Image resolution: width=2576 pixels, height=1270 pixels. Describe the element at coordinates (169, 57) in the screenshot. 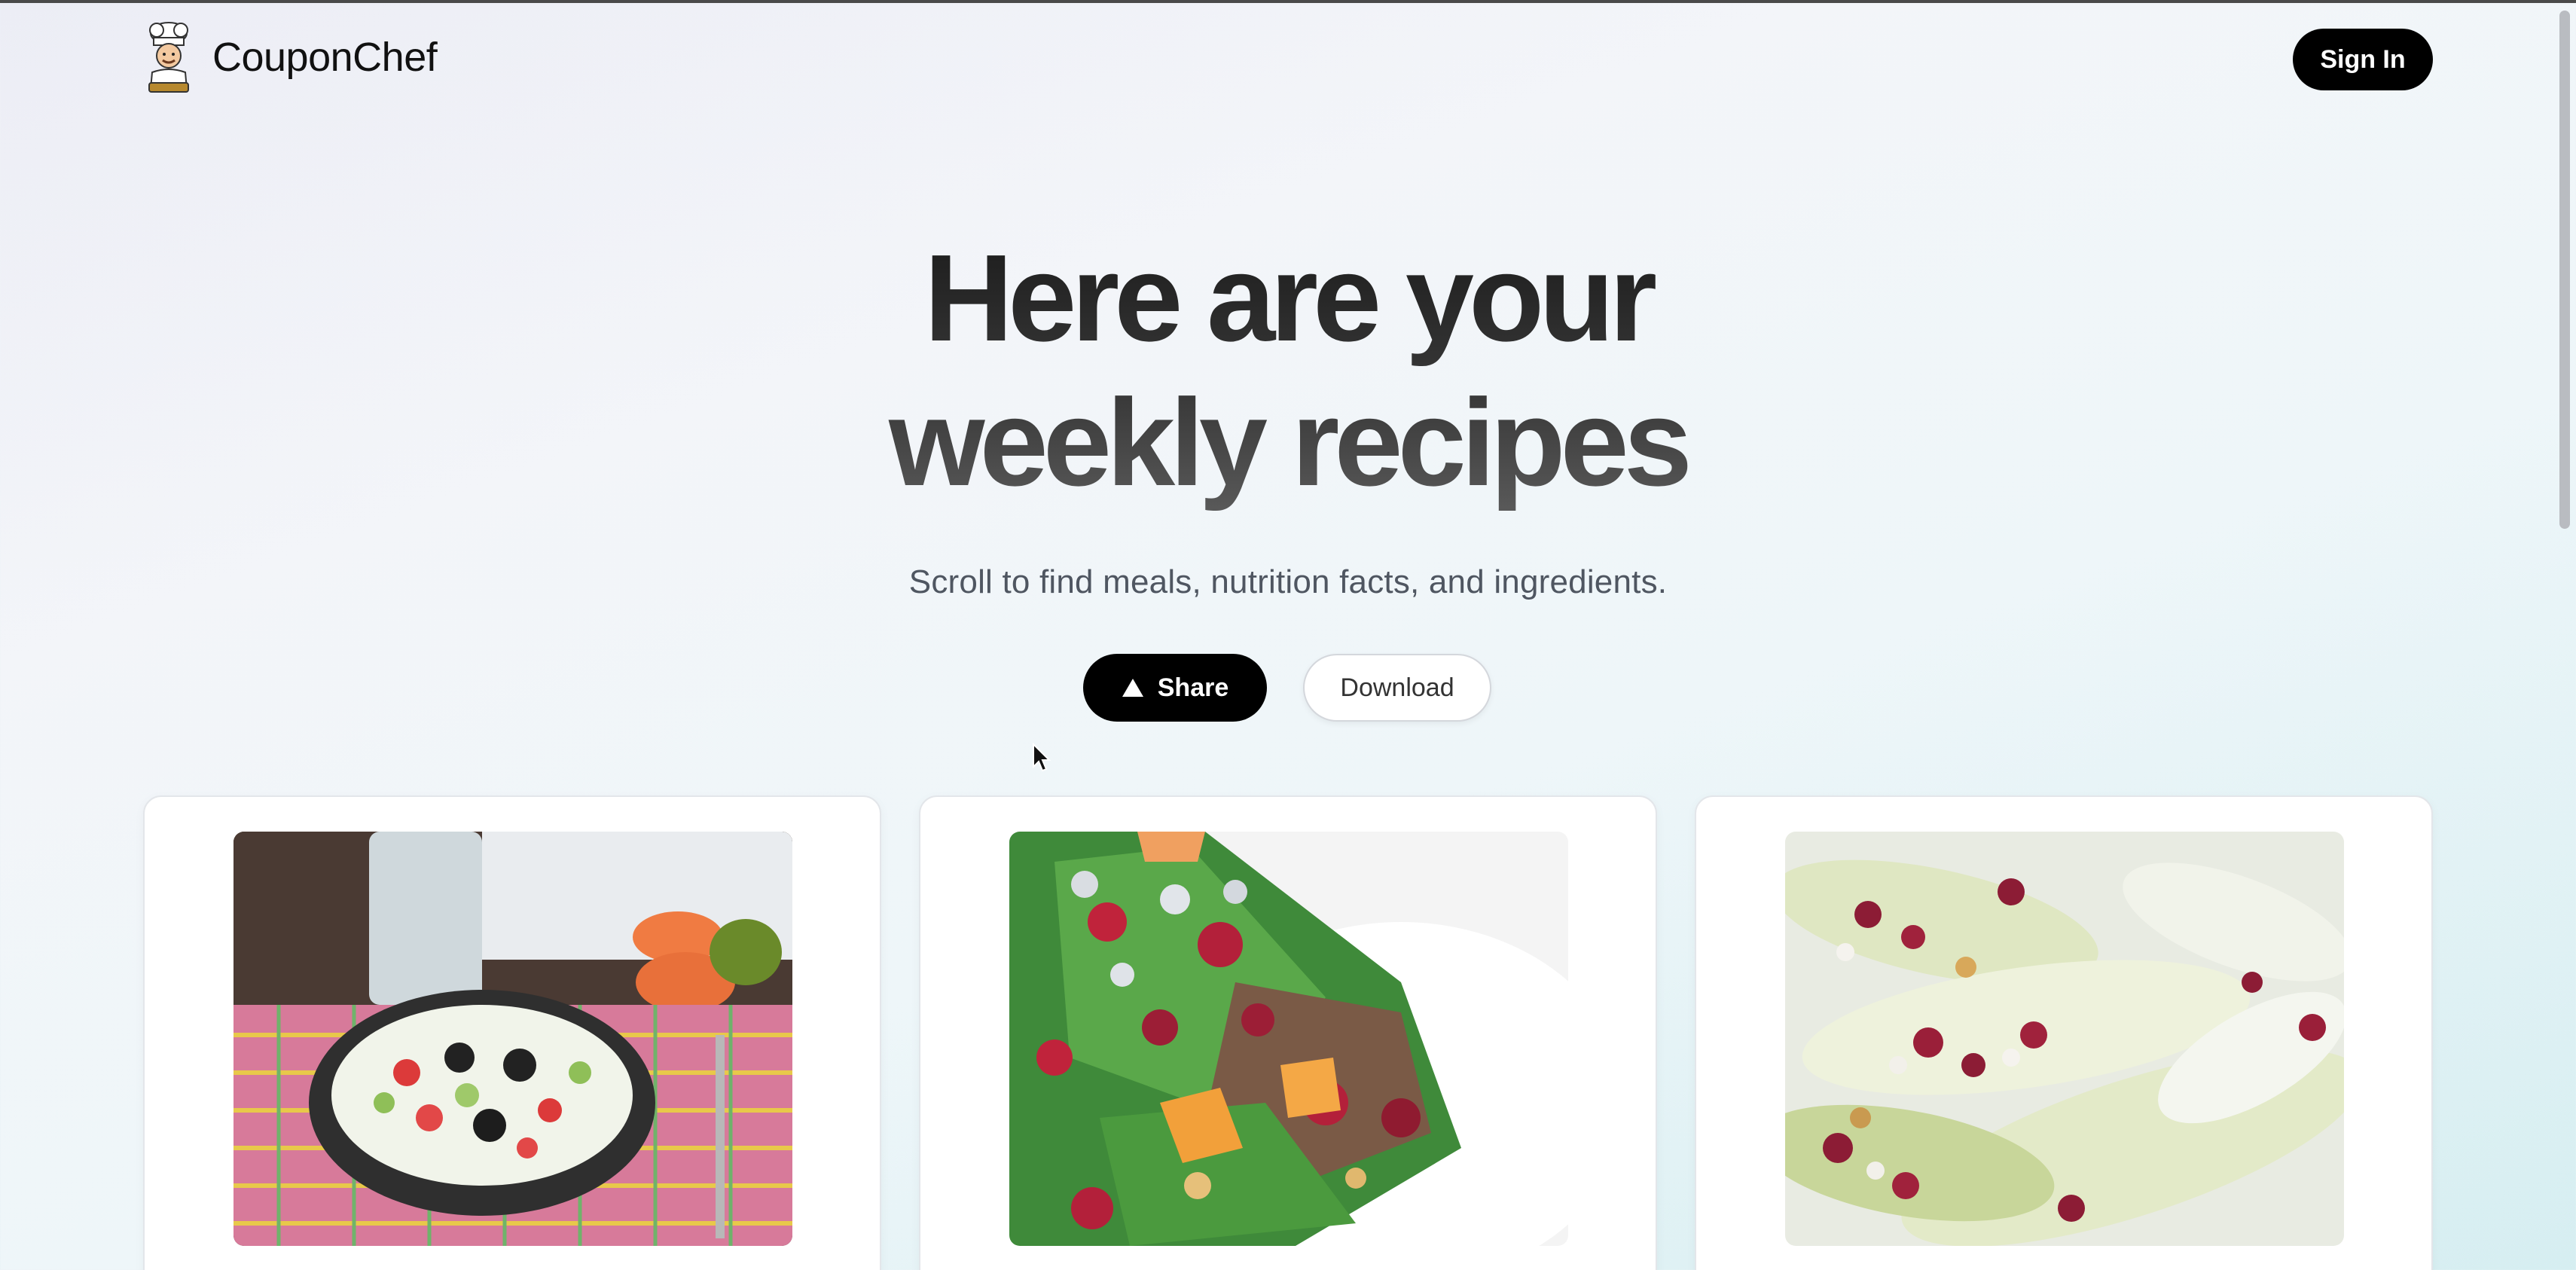

I see `chef-mascot-icon` at that location.